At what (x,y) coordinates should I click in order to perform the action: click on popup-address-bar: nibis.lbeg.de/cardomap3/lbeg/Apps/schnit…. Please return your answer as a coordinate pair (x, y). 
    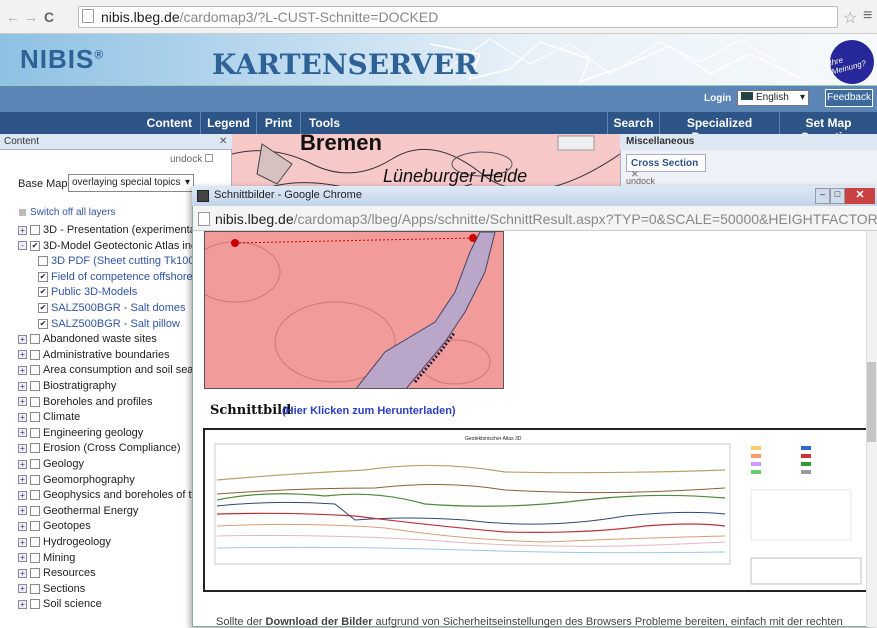
    Looking at the image, I should click on (535, 218).